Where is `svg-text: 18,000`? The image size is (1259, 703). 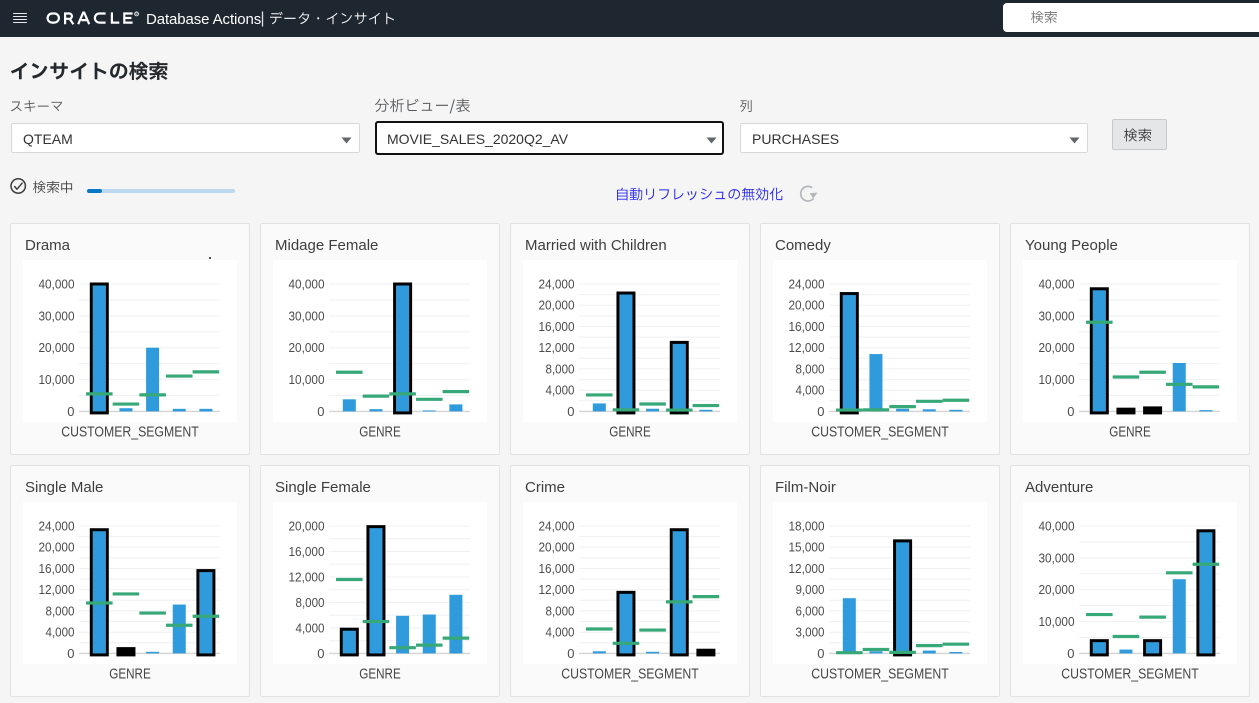 svg-text: 18,000 is located at coordinates (807, 526).